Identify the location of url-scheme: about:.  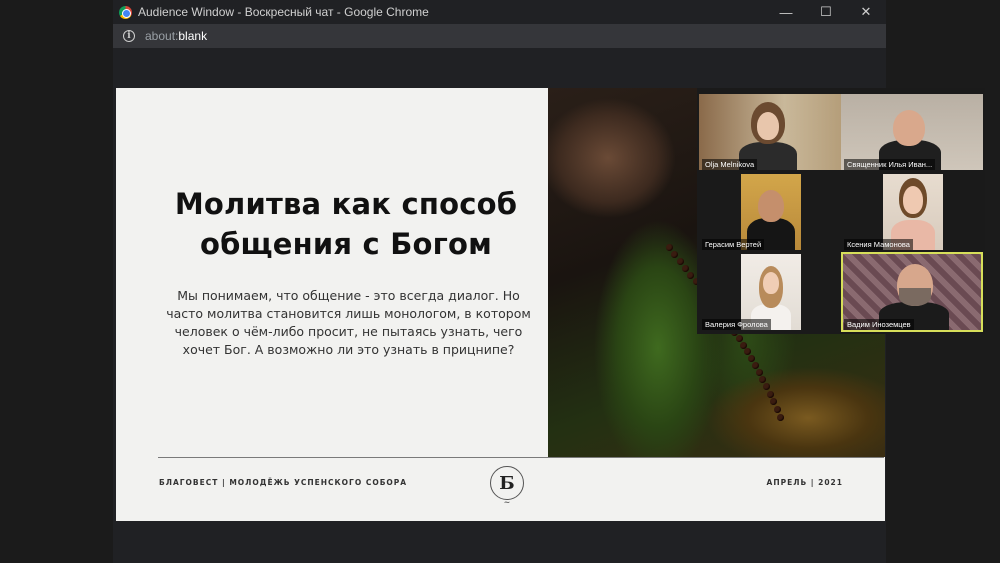
(162, 36).